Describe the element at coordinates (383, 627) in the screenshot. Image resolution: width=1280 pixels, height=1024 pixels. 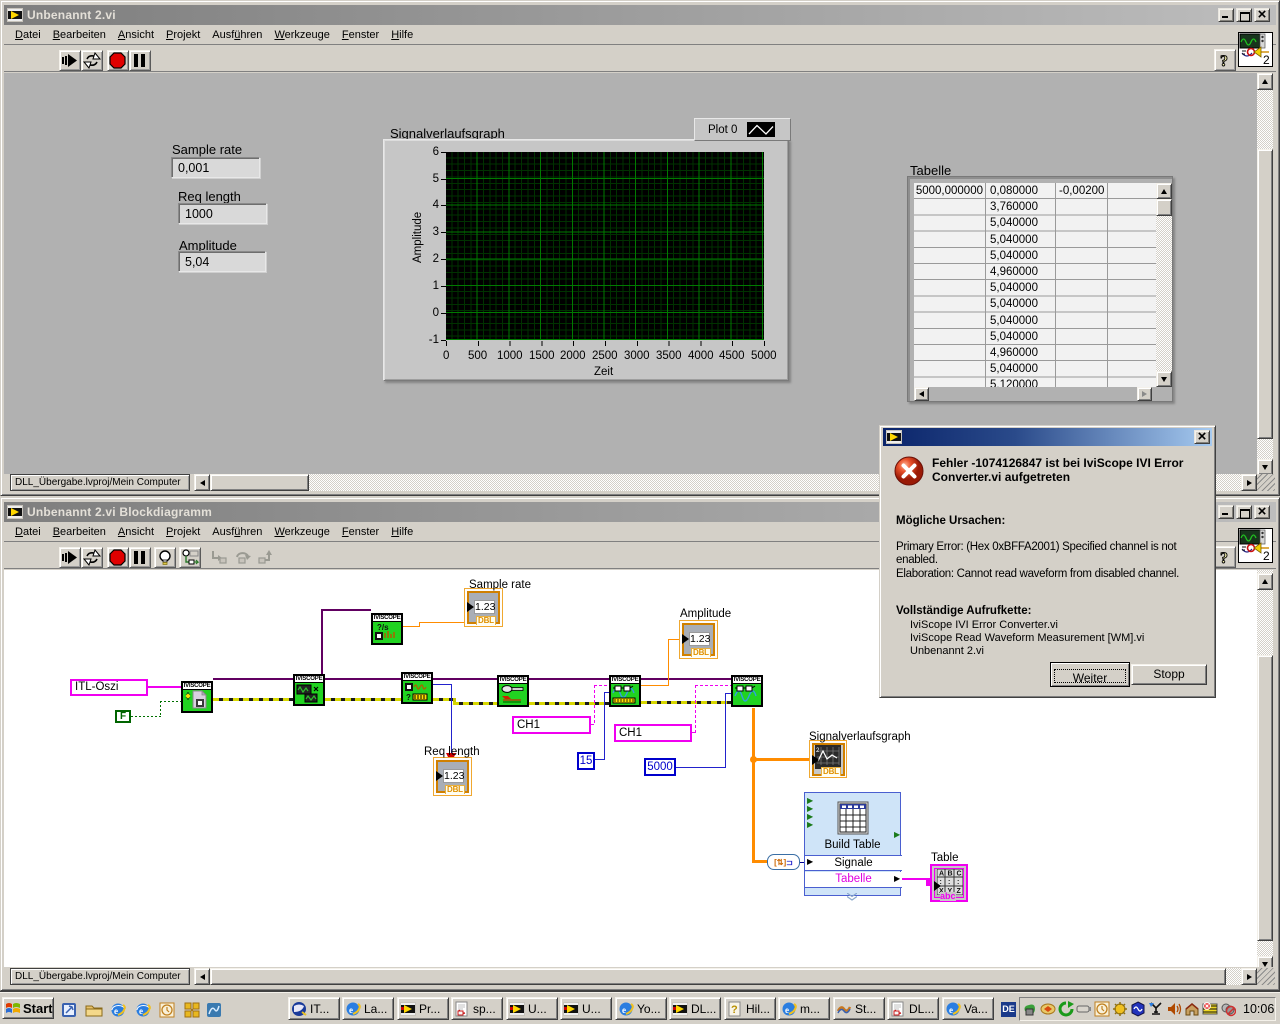
I see `svg-text: ?/s` at that location.